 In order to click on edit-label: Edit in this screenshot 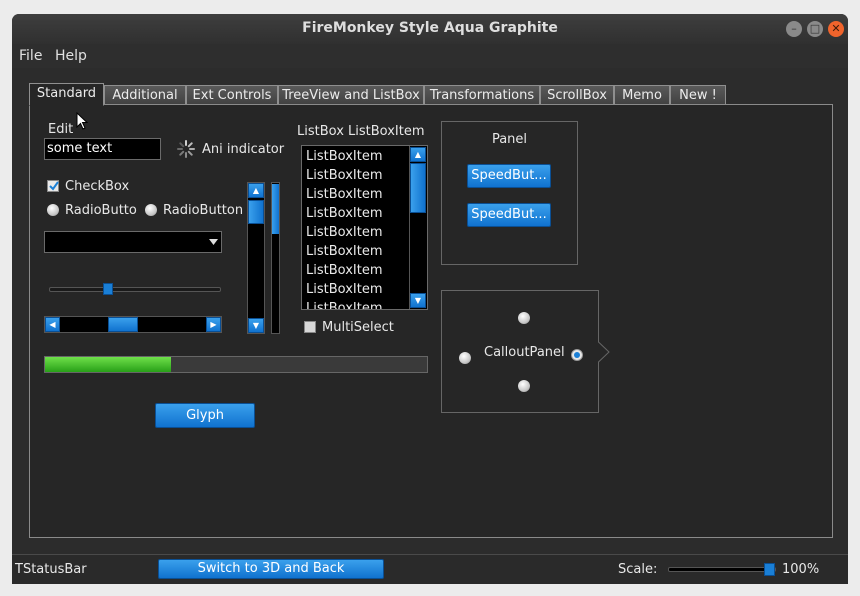, I will do `click(61, 129)`.